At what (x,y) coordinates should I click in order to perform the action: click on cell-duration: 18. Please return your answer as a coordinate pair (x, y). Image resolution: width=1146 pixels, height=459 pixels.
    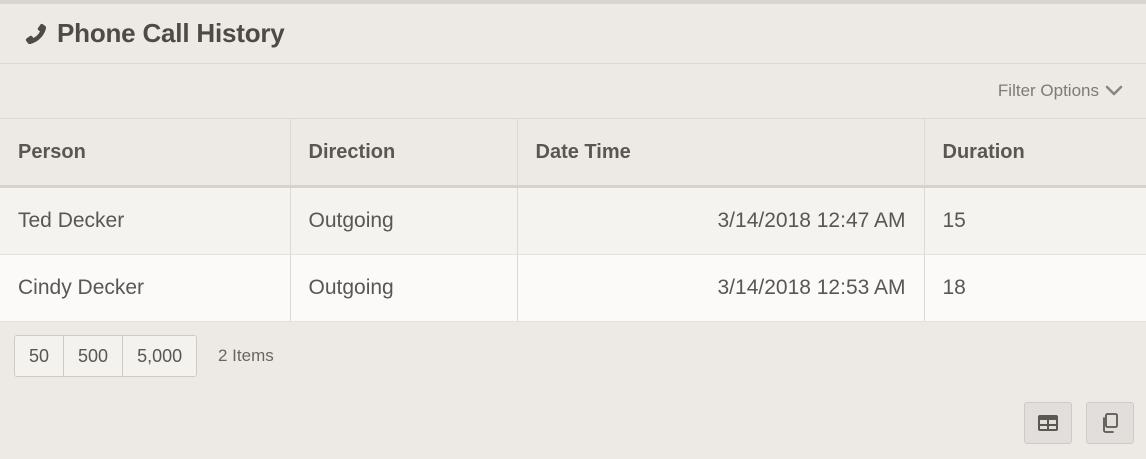
    Looking at the image, I should click on (1035, 288).